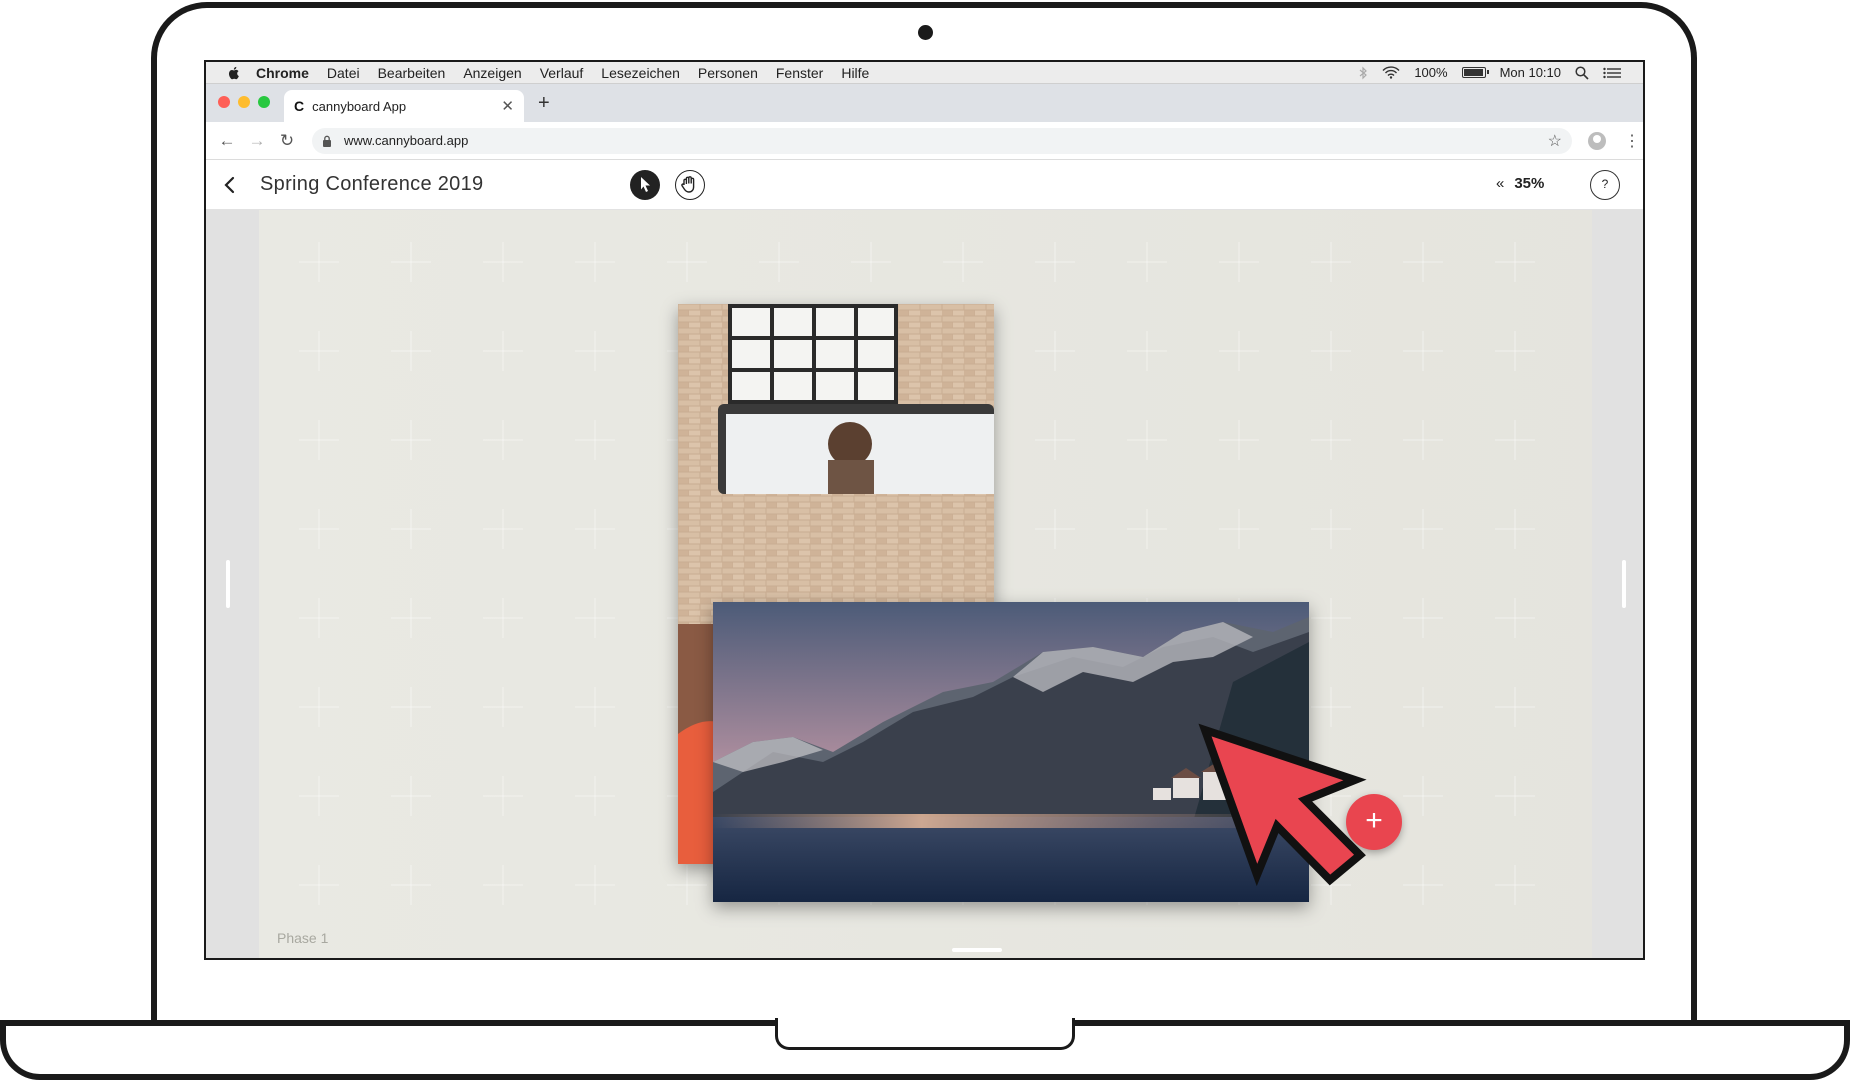 This screenshot has height=1080, width=1850. Describe the element at coordinates (282, 73) in the screenshot. I see `menu-app-name: Chrome` at that location.